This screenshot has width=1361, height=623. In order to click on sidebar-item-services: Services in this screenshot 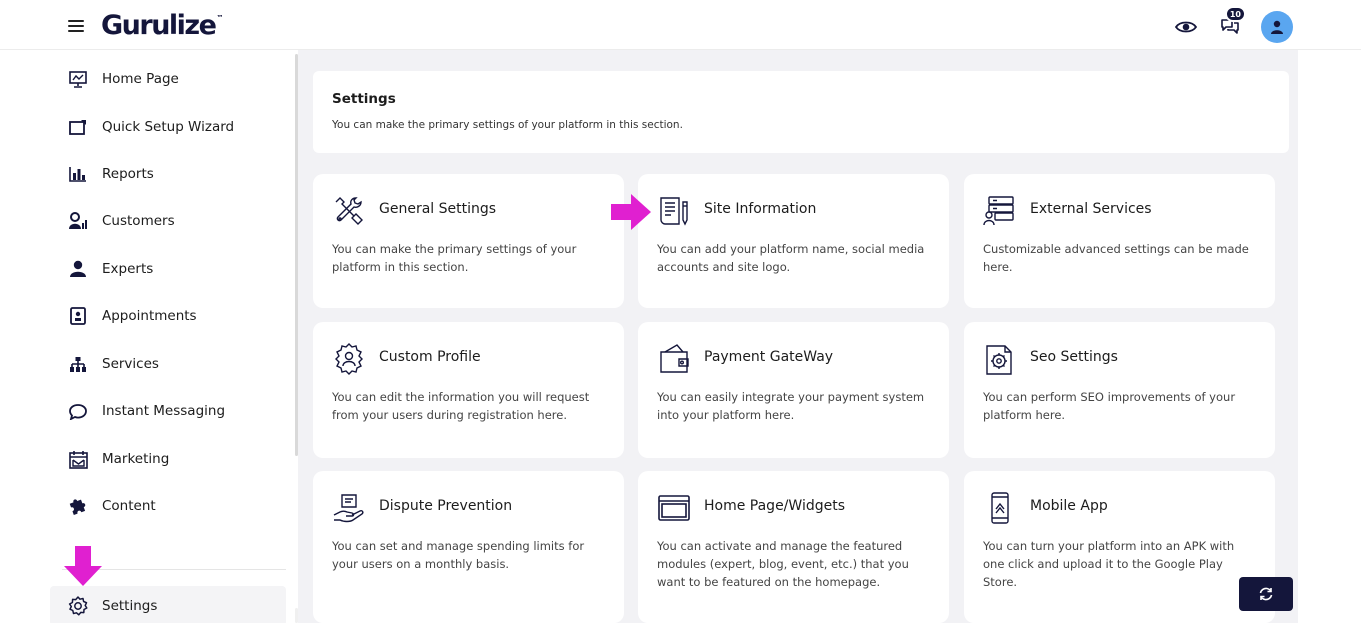, I will do `click(168, 364)`.